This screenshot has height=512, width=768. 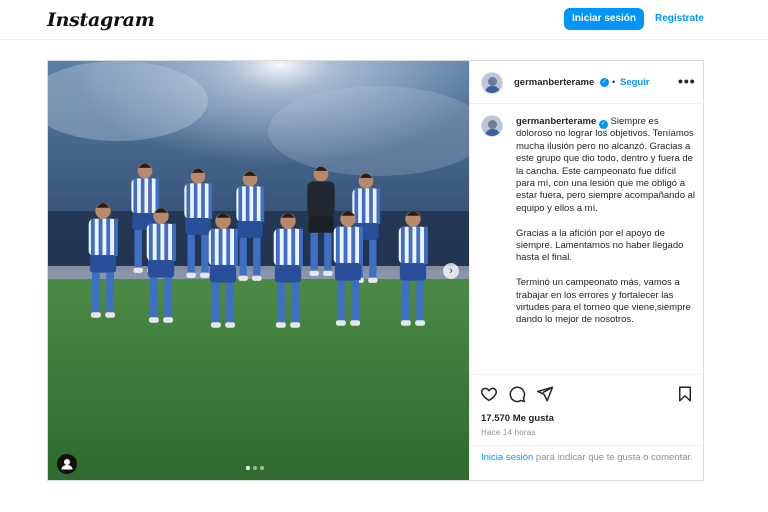 I want to click on more-options-icon: •••, so click(x=687, y=81).